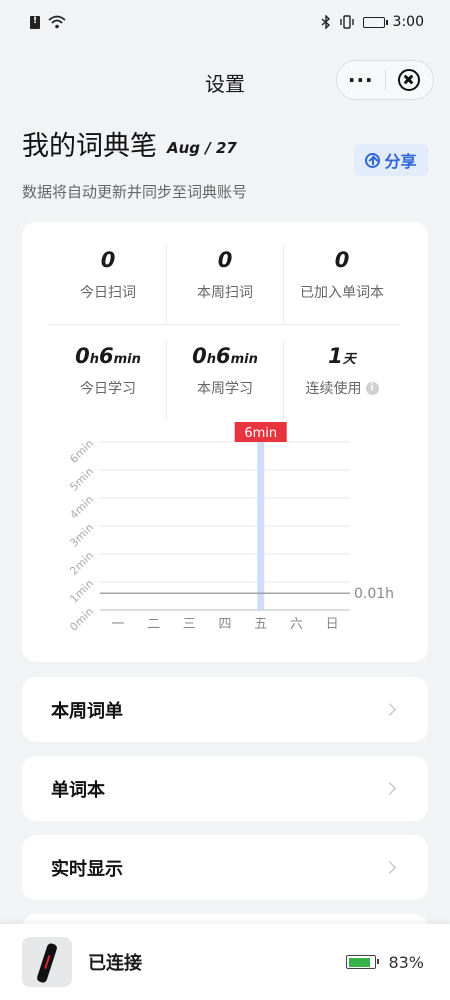 The image size is (450, 1000). I want to click on device-battery-icon, so click(363, 962).